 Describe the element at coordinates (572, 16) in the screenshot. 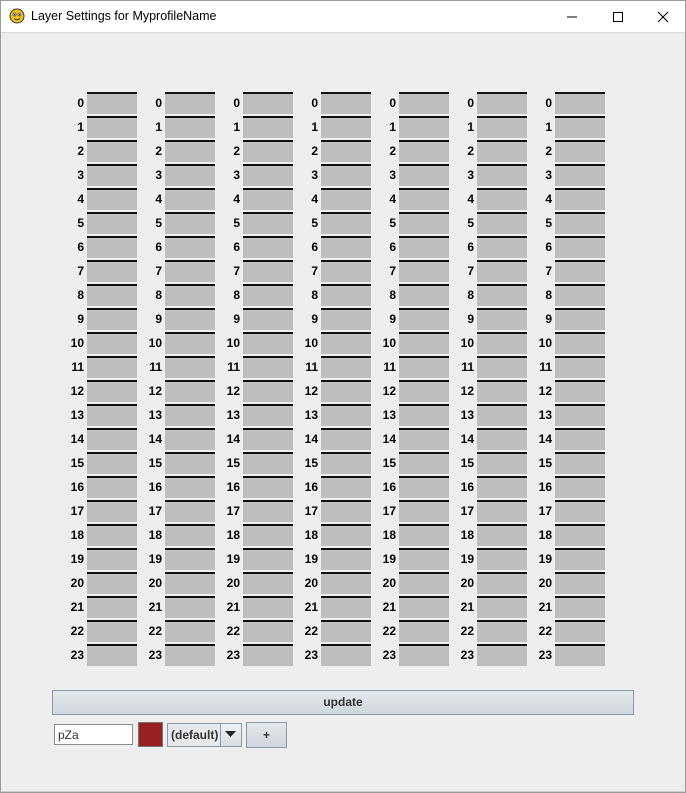

I see `minimize-button` at that location.